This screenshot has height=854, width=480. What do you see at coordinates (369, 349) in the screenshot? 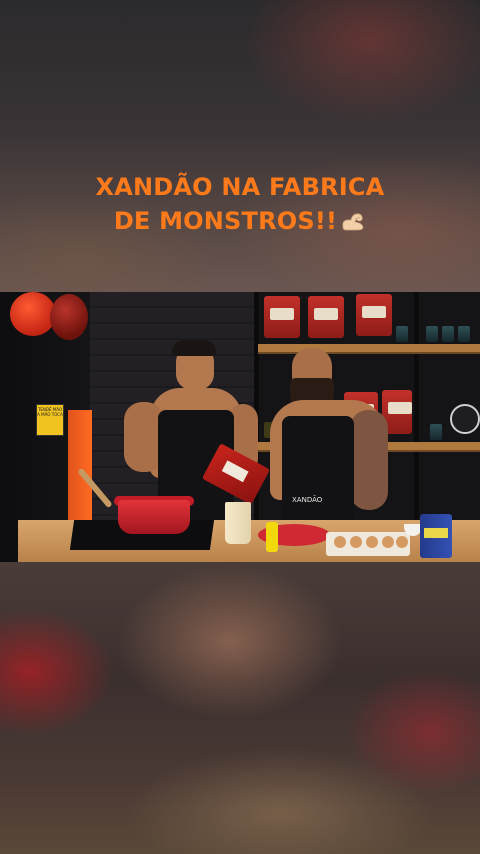
I see `shelf-board` at bounding box center [369, 349].